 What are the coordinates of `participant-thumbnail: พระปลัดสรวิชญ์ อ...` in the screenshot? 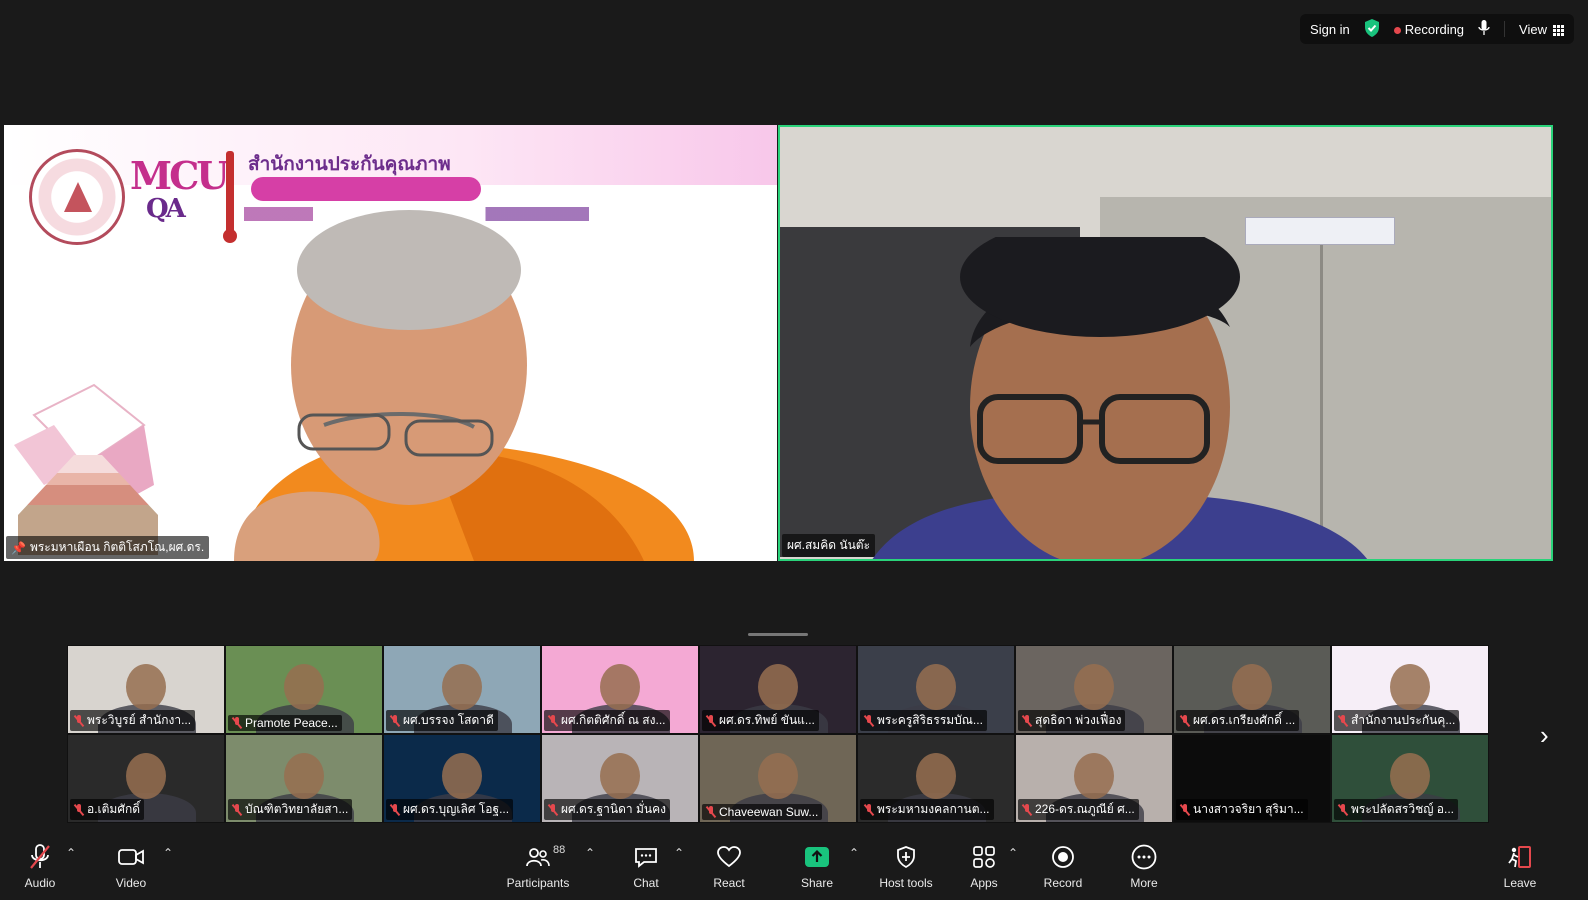 It's located at (1410, 778).